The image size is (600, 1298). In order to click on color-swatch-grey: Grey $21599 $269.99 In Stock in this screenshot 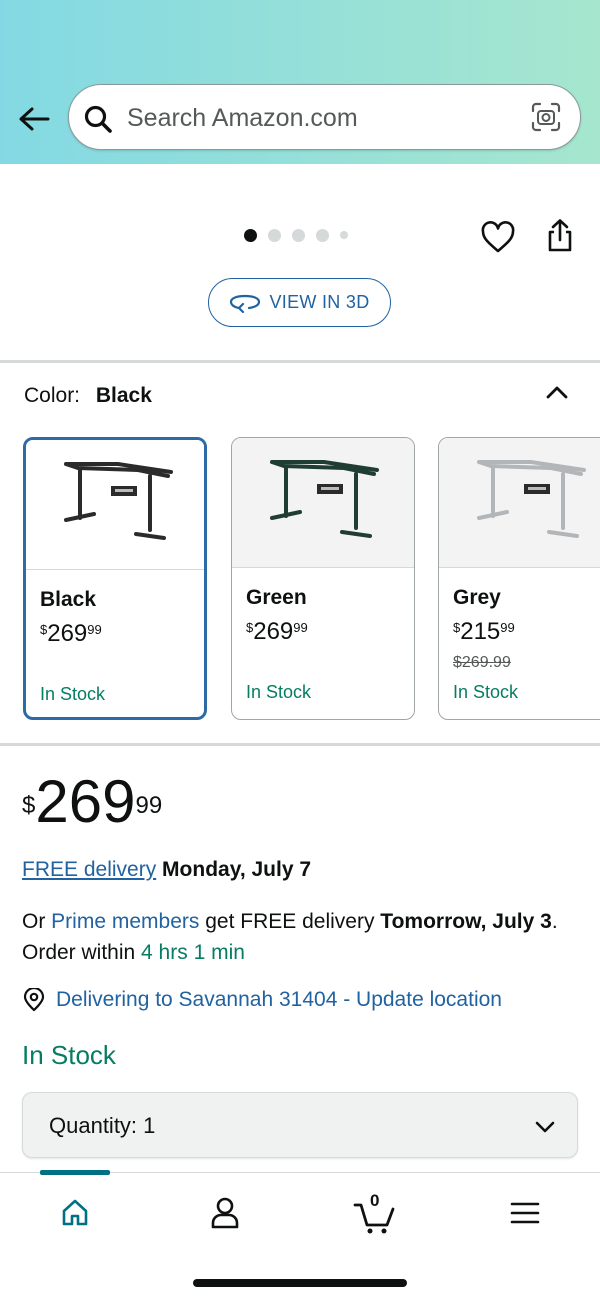, I will do `click(519, 578)`.